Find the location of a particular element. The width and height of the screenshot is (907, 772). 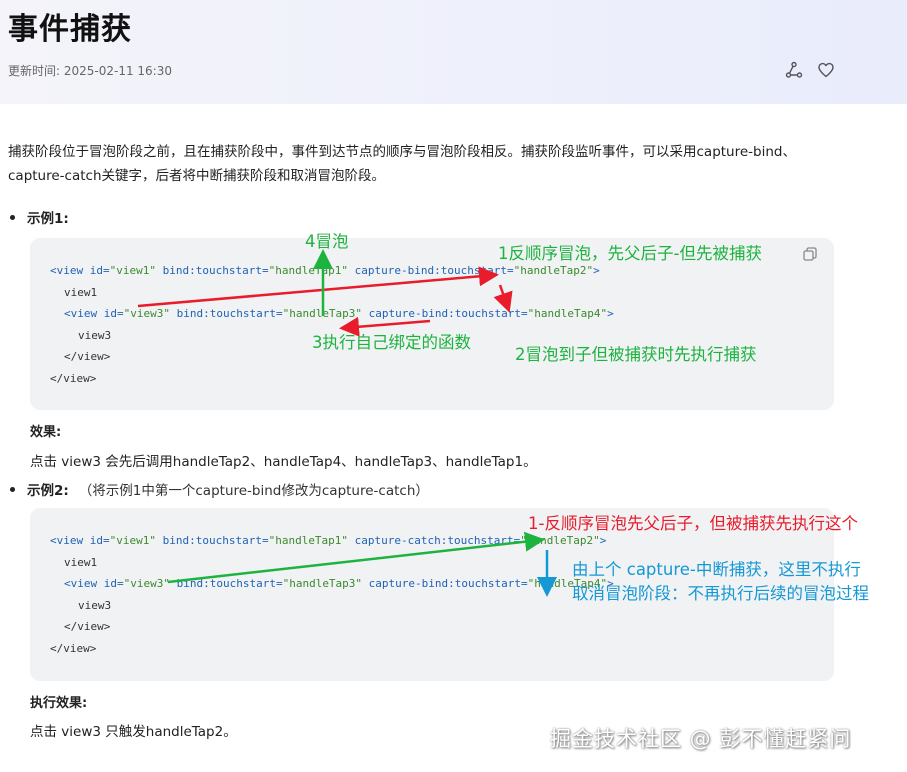

page-title: 事件捕获 is located at coordinates (70, 29).